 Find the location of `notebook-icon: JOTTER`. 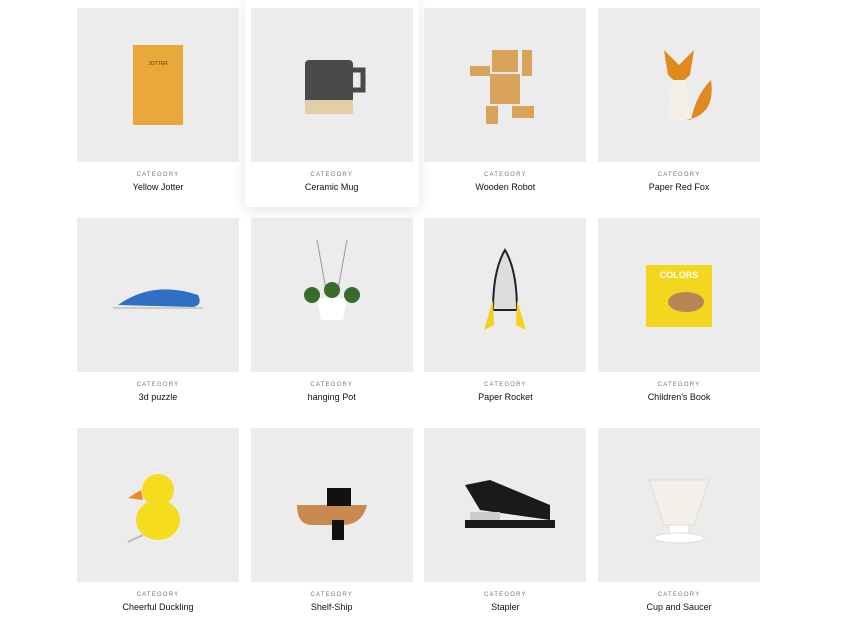

notebook-icon: JOTTER is located at coordinates (158, 85).